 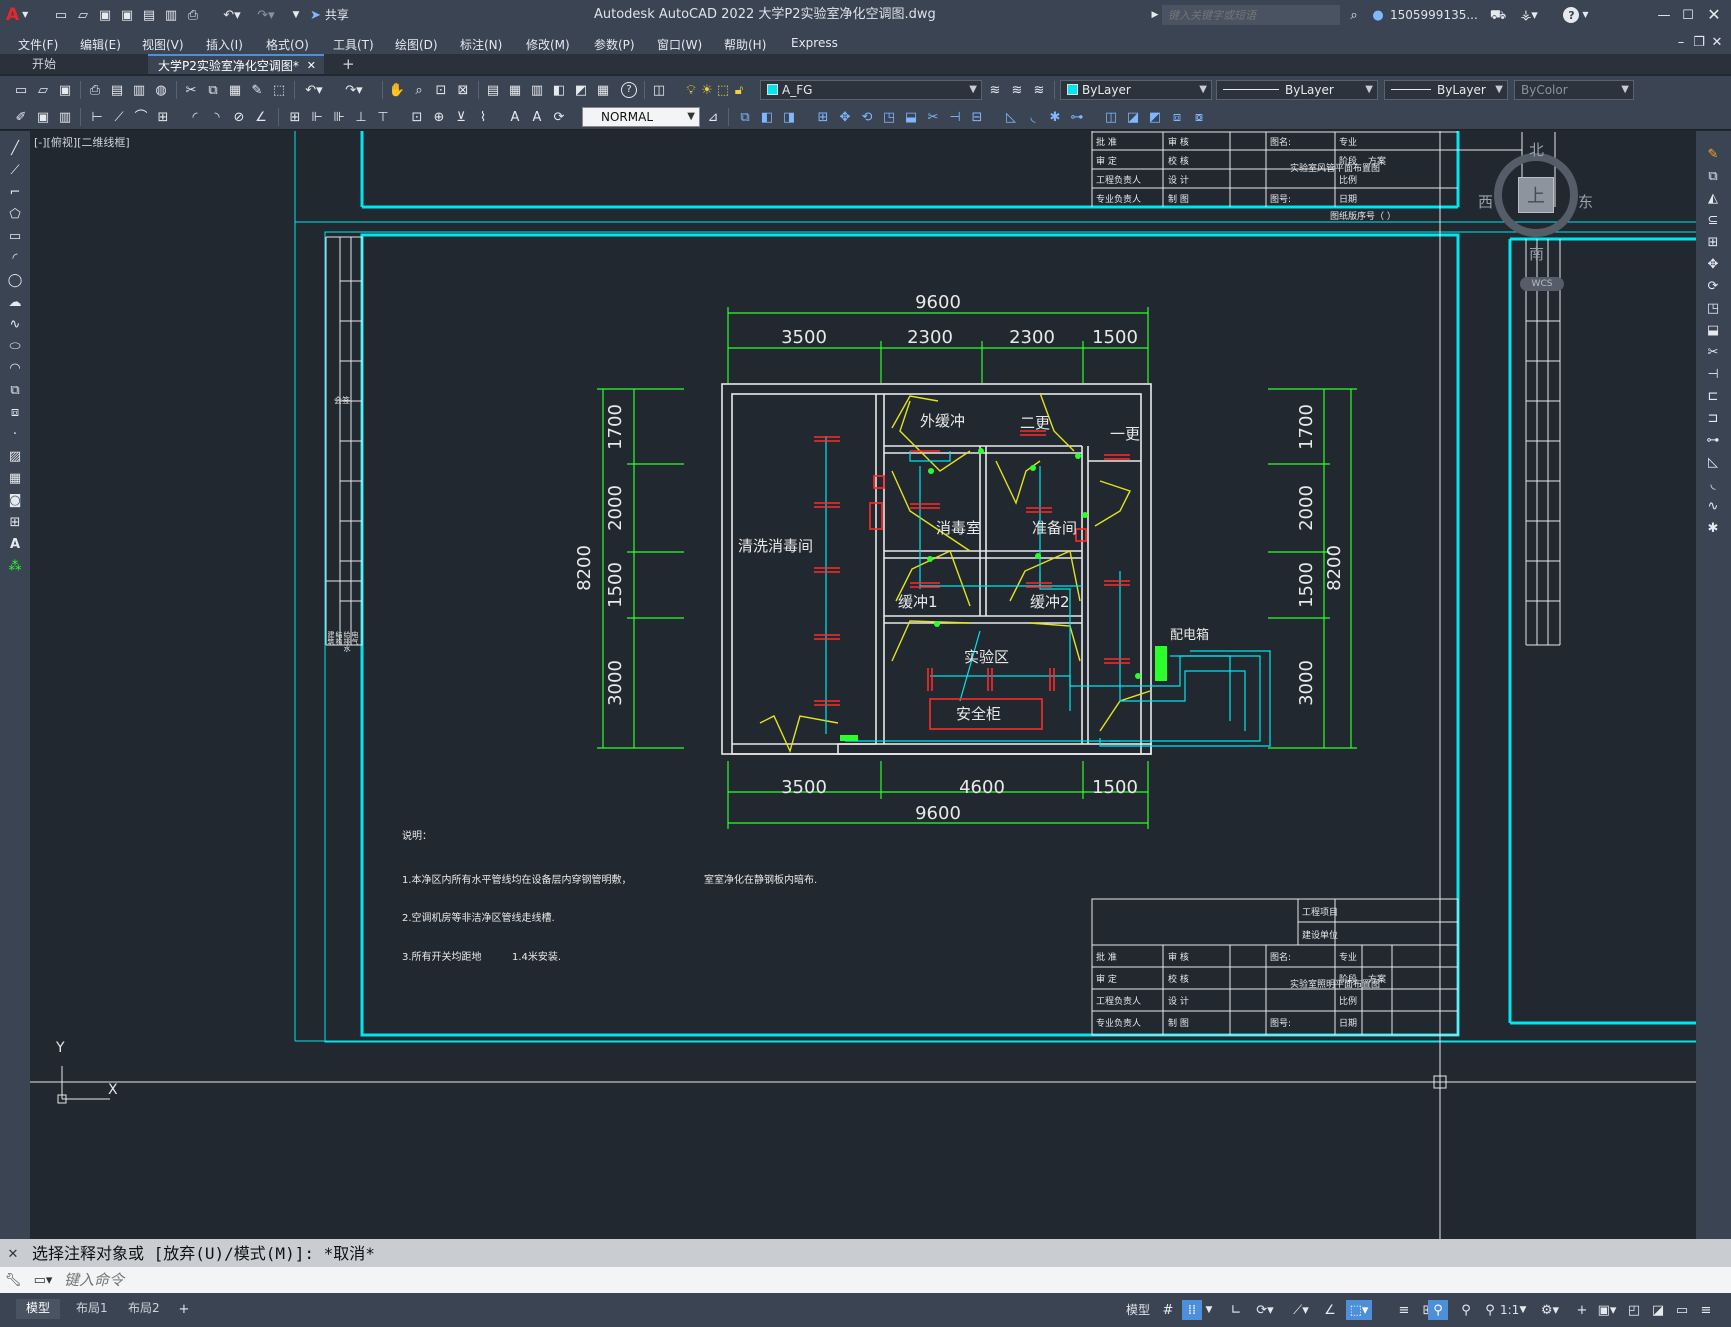 I want to click on publish-icon: ▥, so click(x=171, y=15).